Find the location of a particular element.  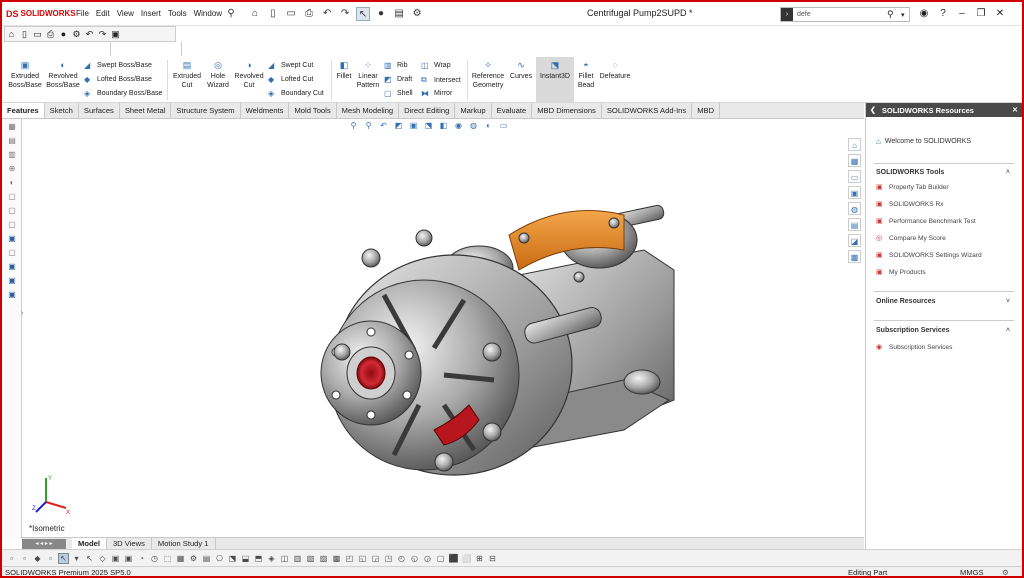

file-properties-icon: ▤ is located at coordinates (399, 14).